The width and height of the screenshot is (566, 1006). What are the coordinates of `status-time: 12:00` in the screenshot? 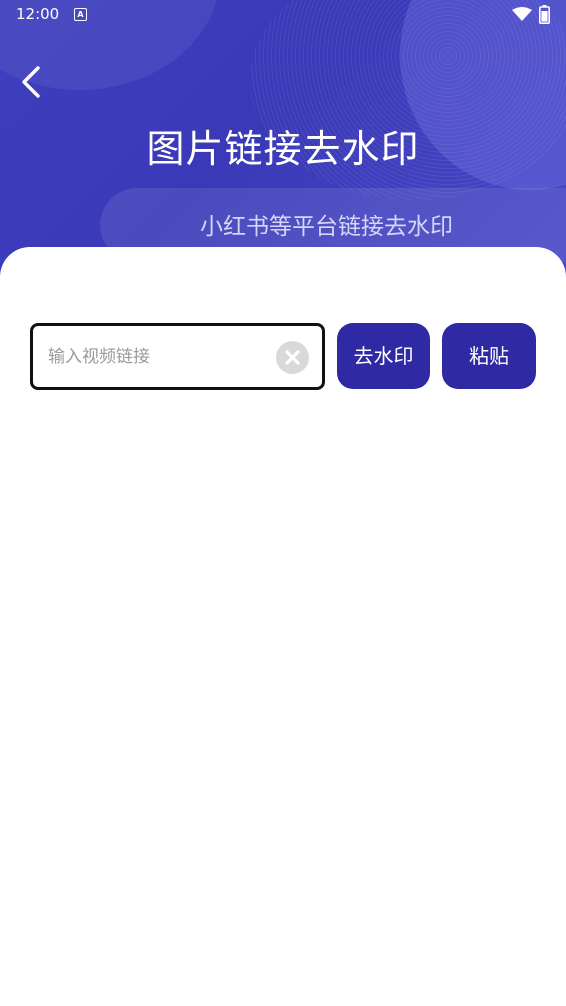 It's located at (38, 14).